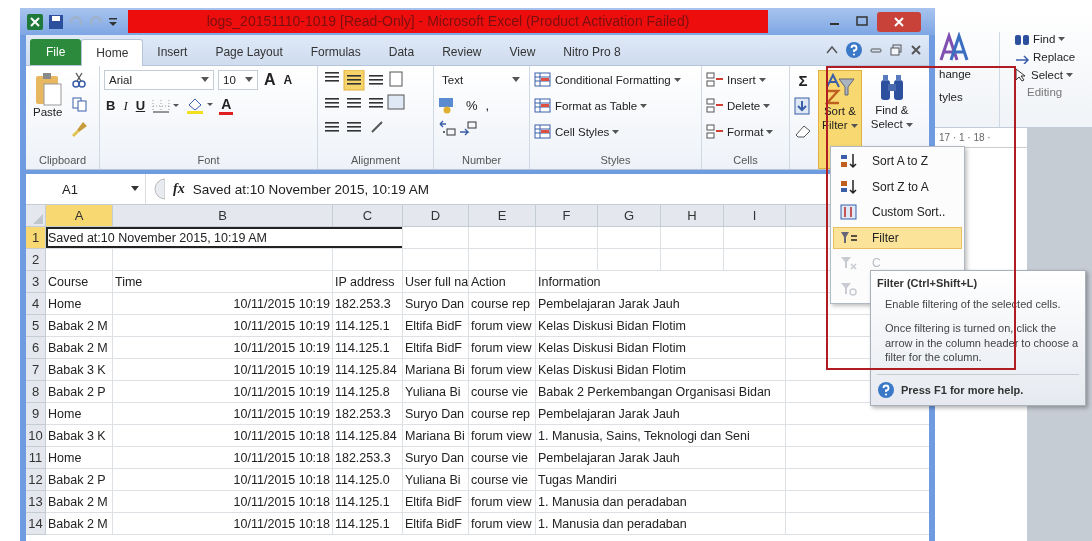 The width and height of the screenshot is (1092, 541). I want to click on table-cell: User full na, so click(436, 282).